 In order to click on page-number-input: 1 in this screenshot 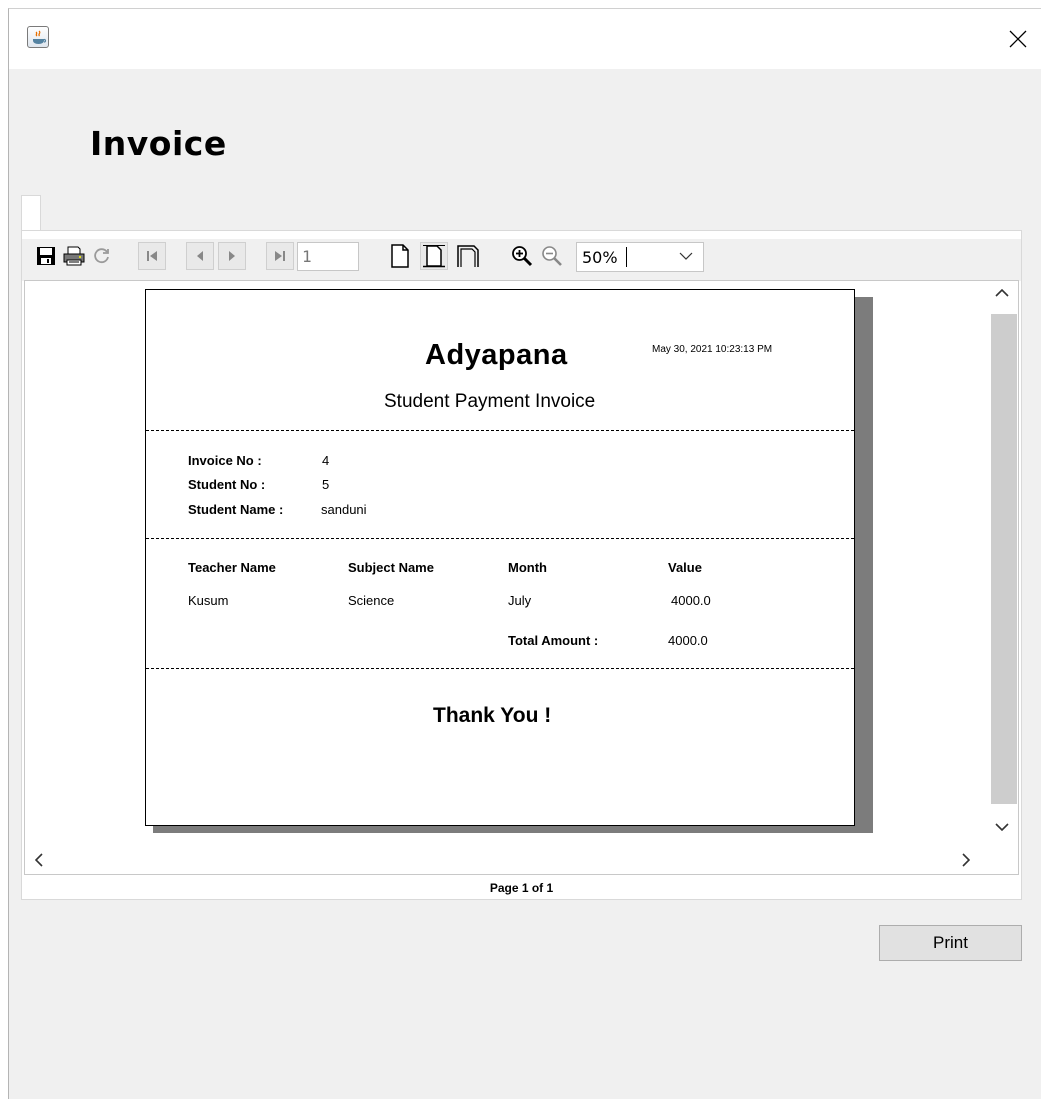, I will do `click(328, 256)`.